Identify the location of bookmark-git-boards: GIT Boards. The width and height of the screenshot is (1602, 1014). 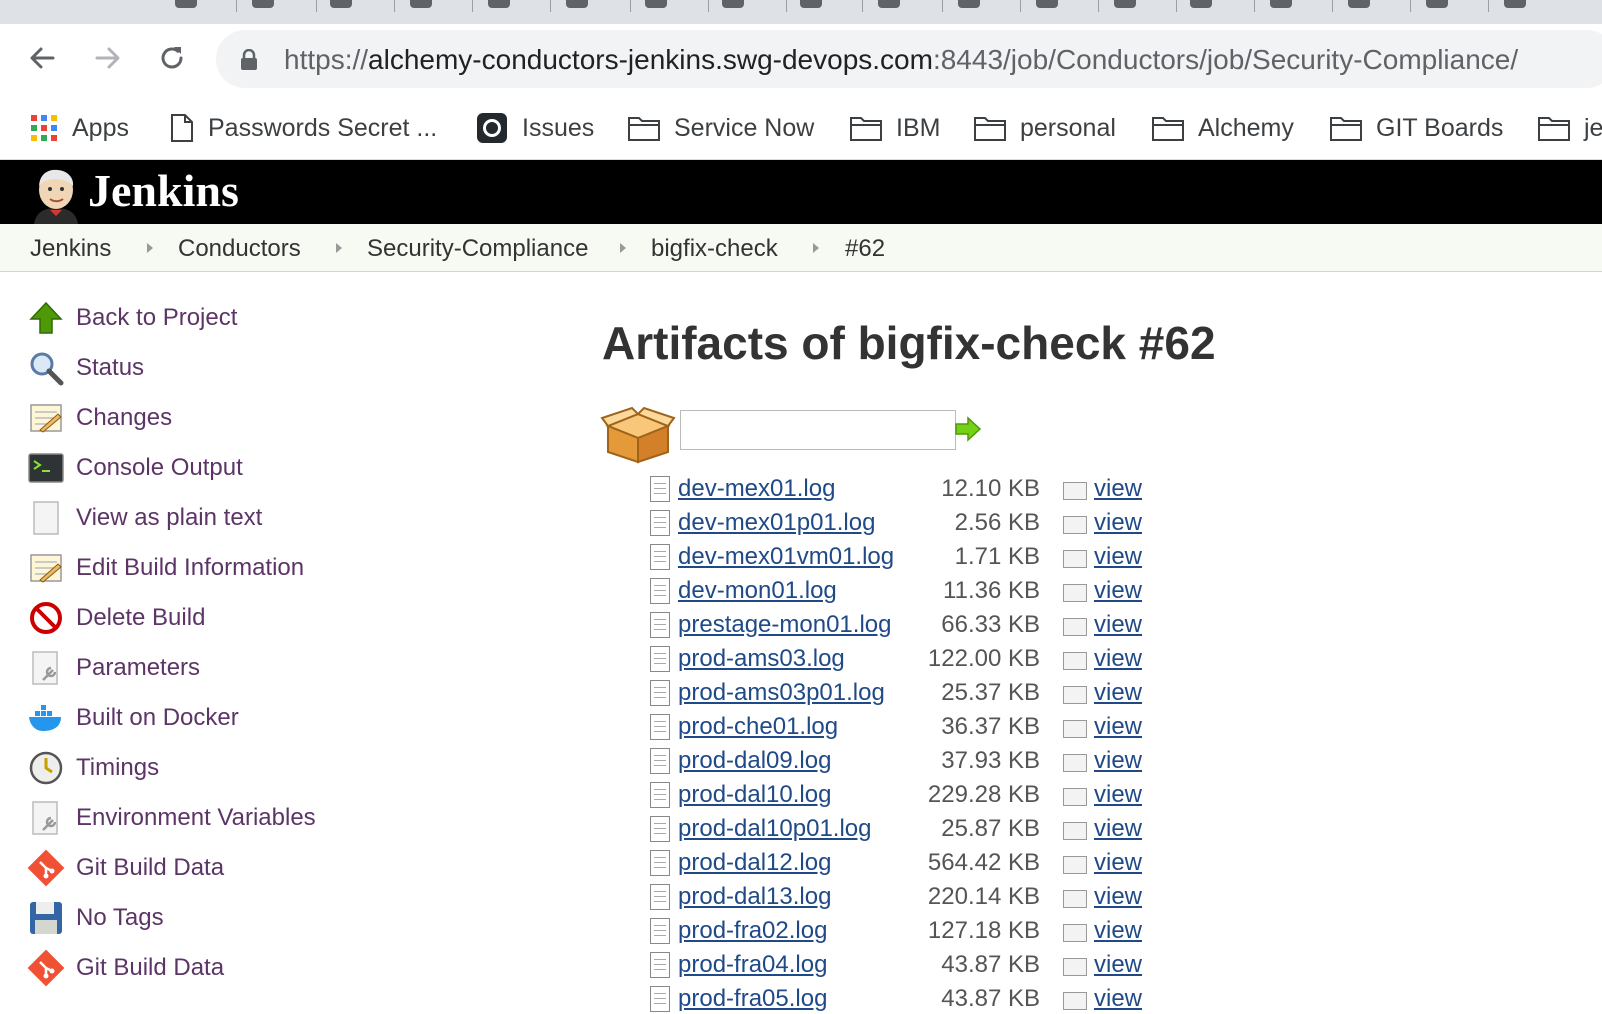
(1416, 128).